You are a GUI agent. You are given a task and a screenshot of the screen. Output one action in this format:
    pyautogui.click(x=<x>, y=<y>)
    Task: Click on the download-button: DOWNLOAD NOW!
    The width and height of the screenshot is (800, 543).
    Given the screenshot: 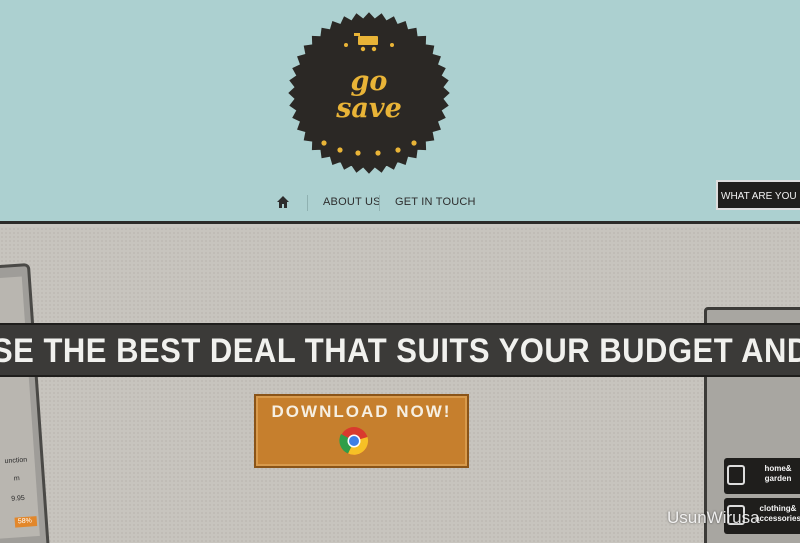 What is the action you would take?
    pyautogui.click(x=361, y=431)
    